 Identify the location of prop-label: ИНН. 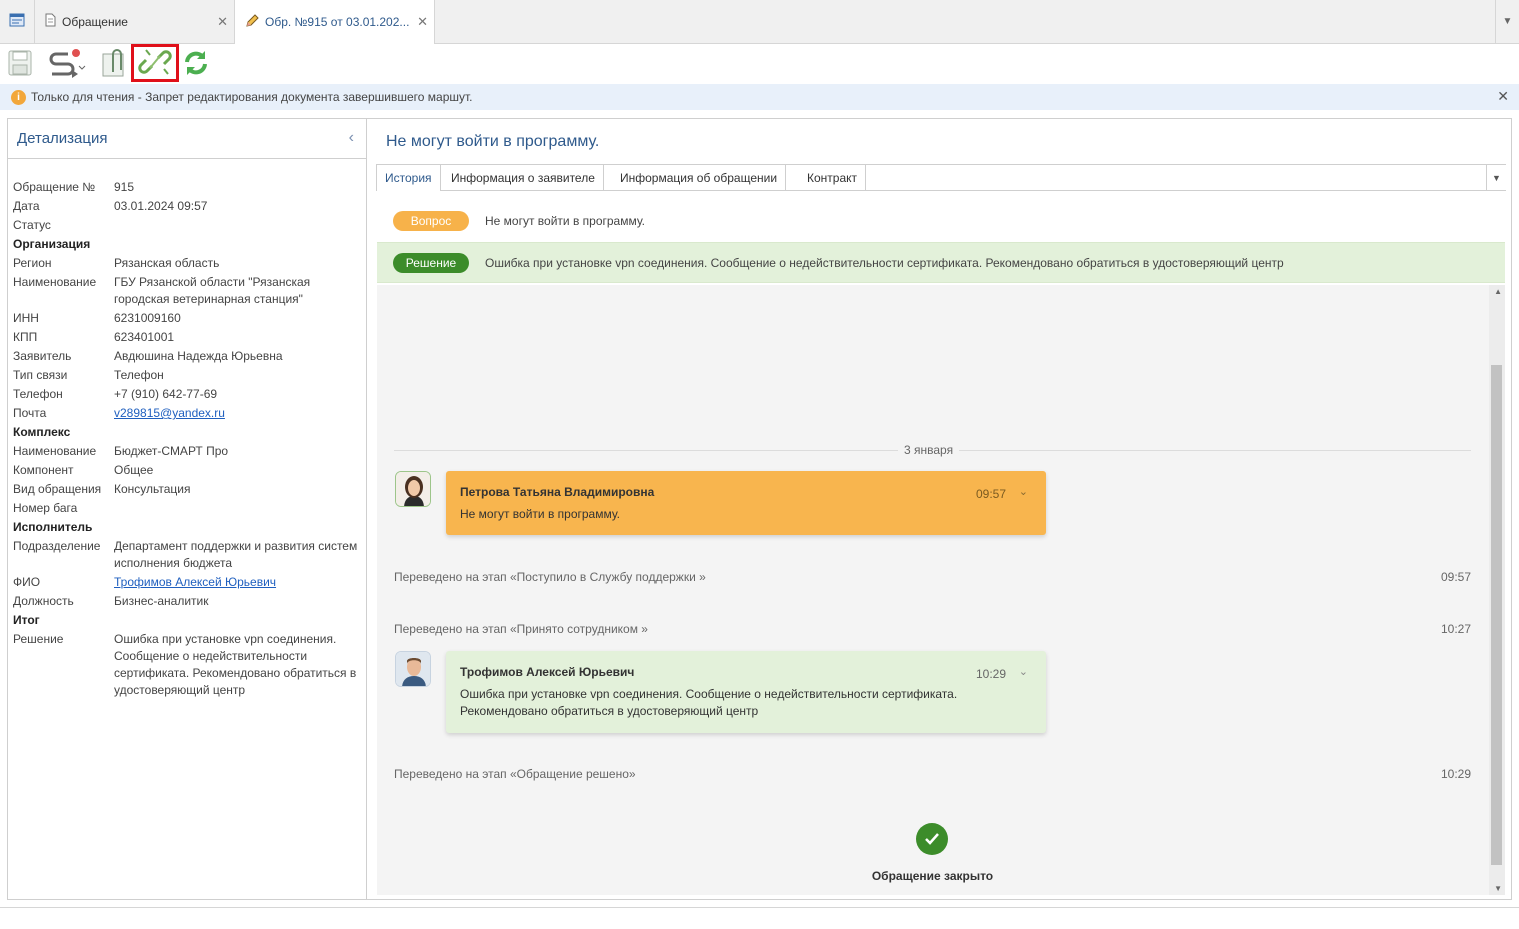
(26, 318).